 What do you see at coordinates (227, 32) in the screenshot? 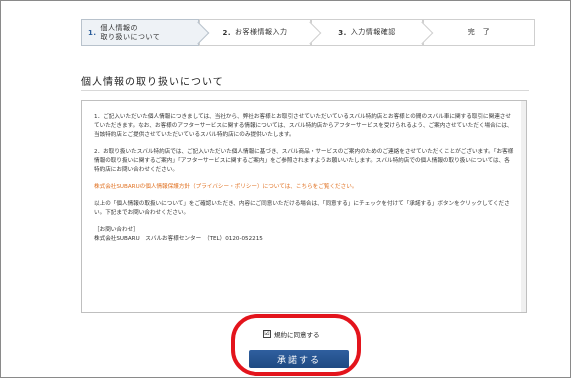
I see `step-number: 2.` at bounding box center [227, 32].